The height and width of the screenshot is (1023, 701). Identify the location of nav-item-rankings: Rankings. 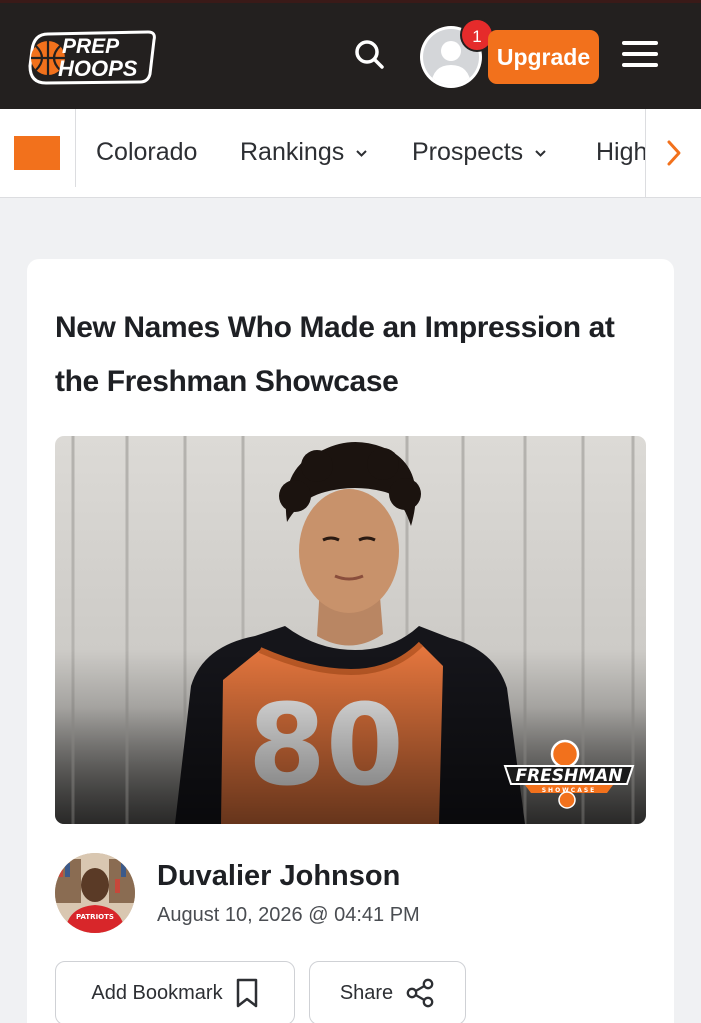
(303, 153).